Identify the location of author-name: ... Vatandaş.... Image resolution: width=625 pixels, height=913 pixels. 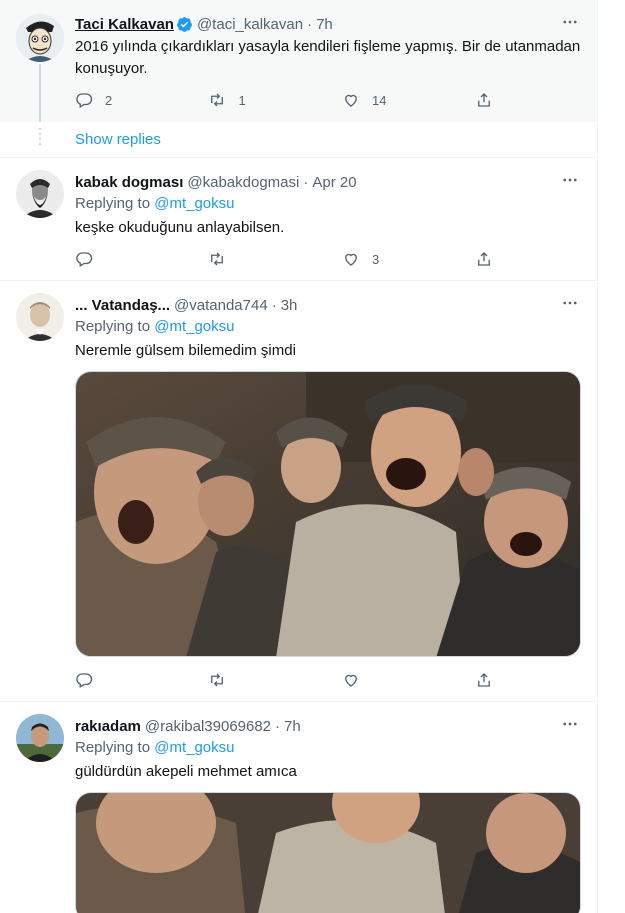
(122, 305).